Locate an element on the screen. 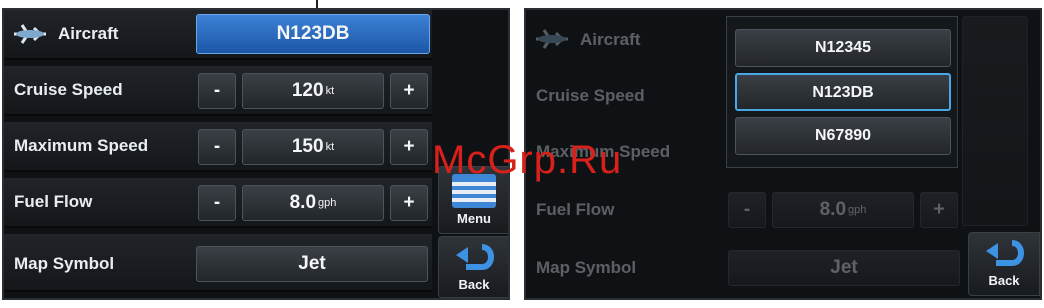 This screenshot has height=308, width=1044. watermark-text: McGrp.Ru is located at coordinates (527, 160).